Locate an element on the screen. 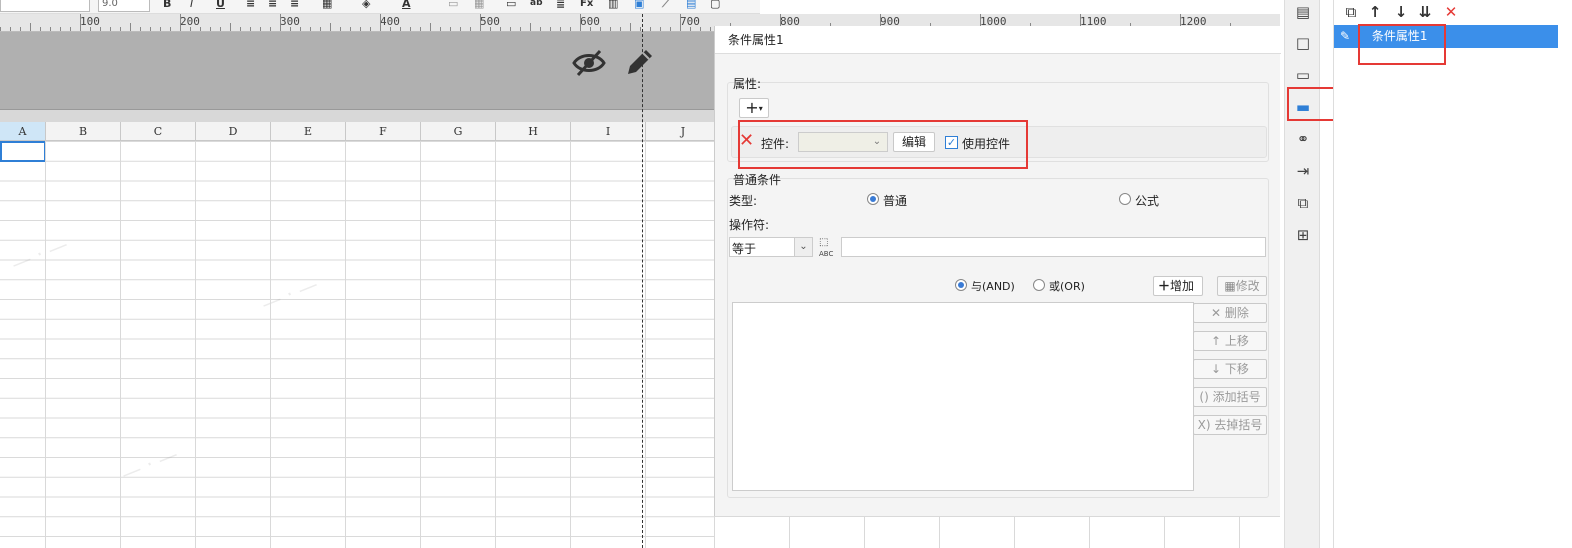 The height and width of the screenshot is (548, 1572). chevron-down-icon: ▾ is located at coordinates (760, 108).